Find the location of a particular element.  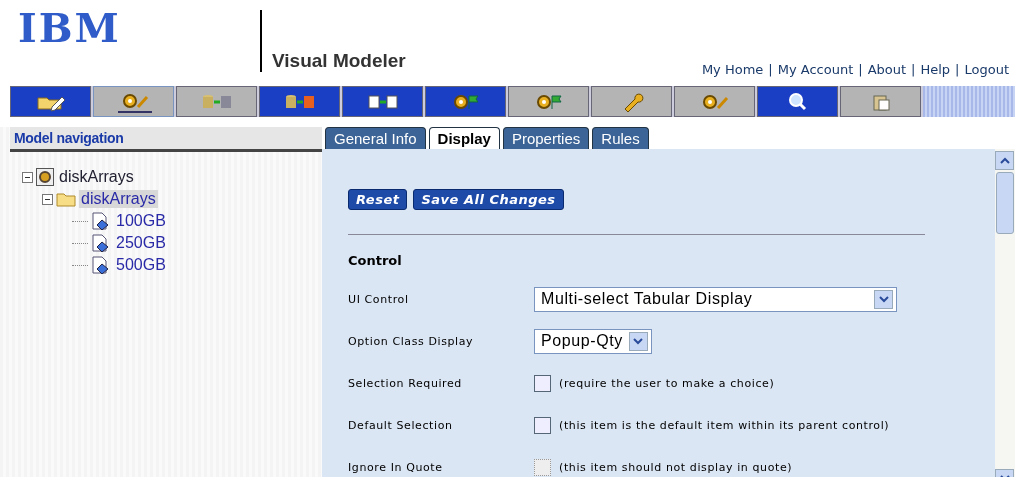

action-button: Reset is located at coordinates (378, 199).